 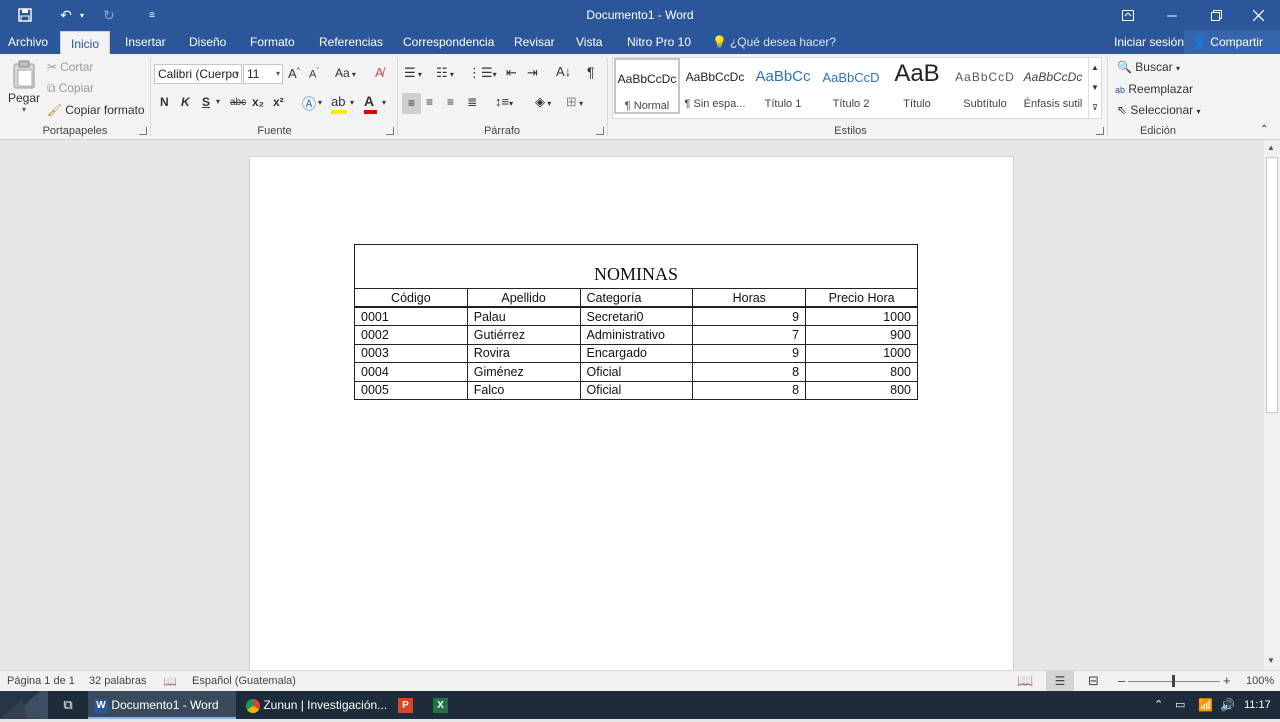 I want to click on font-size-combo: 11 ▾, so click(x=263, y=74).